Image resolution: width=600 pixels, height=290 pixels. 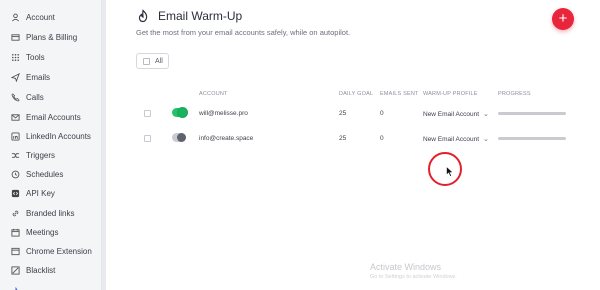 I want to click on sidebar-item-label: Schedules, so click(x=45, y=174).